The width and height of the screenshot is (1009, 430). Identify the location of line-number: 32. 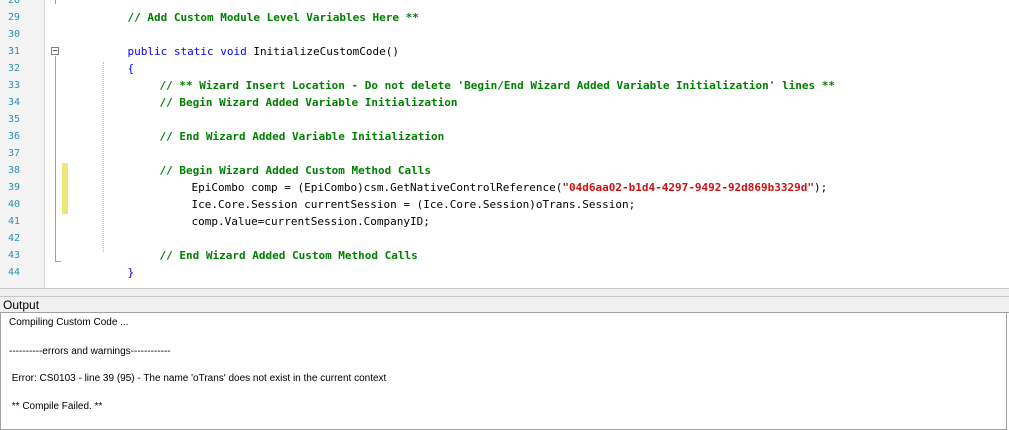
(13, 68).